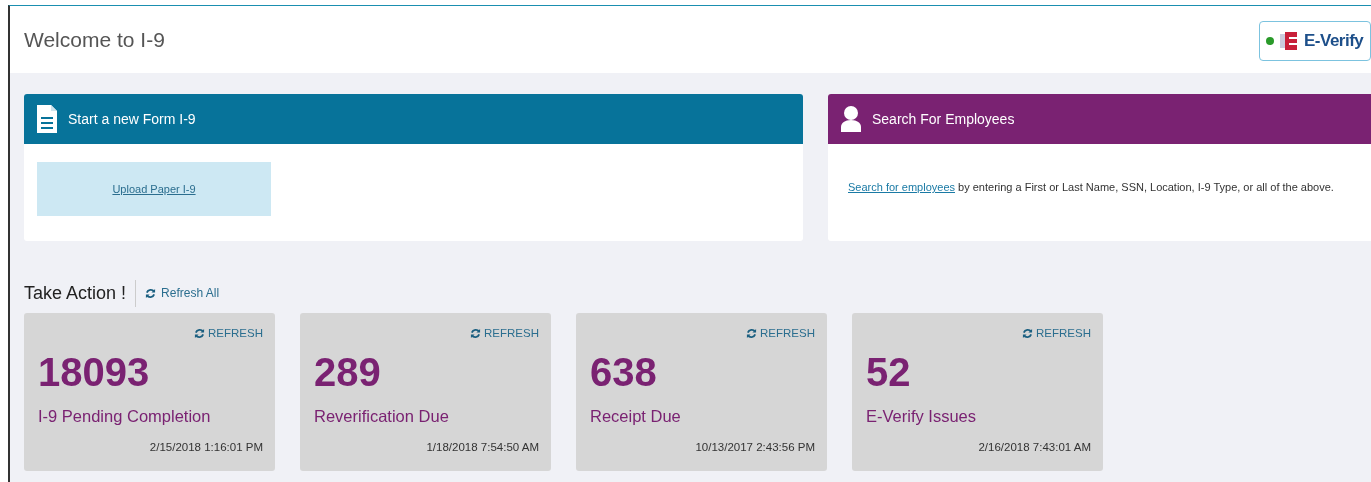 This screenshot has width=1371, height=482. What do you see at coordinates (636, 417) in the screenshot?
I see `tile-label: Receipt Due` at bounding box center [636, 417].